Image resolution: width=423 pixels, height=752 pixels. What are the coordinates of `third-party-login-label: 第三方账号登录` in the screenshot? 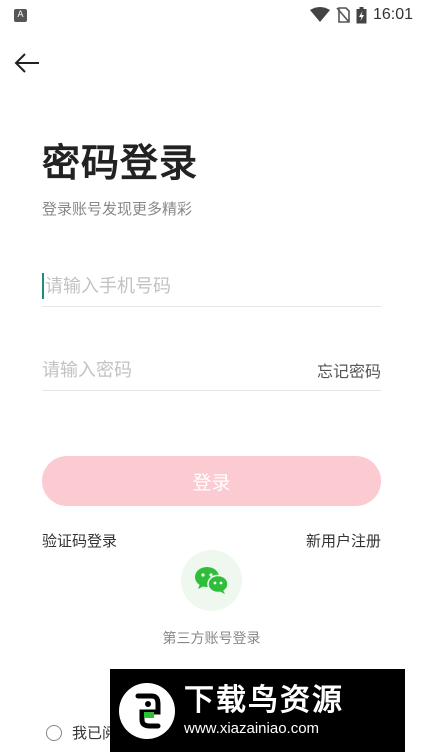 It's located at (211, 639).